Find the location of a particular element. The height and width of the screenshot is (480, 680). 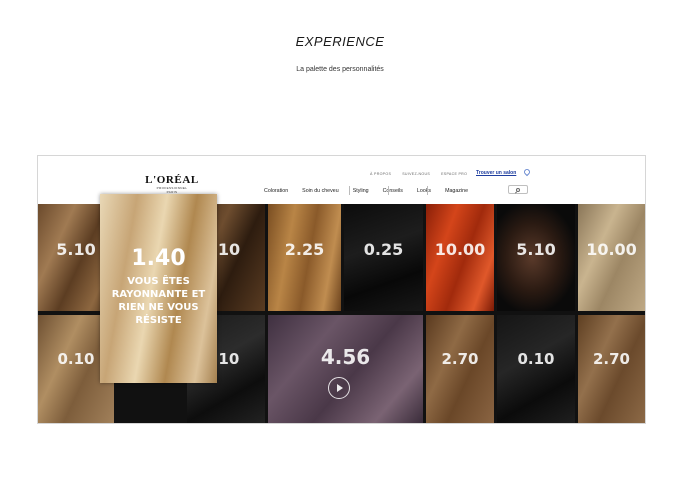

nav-item-soin: Soin du cheveu is located at coordinates (320, 191).